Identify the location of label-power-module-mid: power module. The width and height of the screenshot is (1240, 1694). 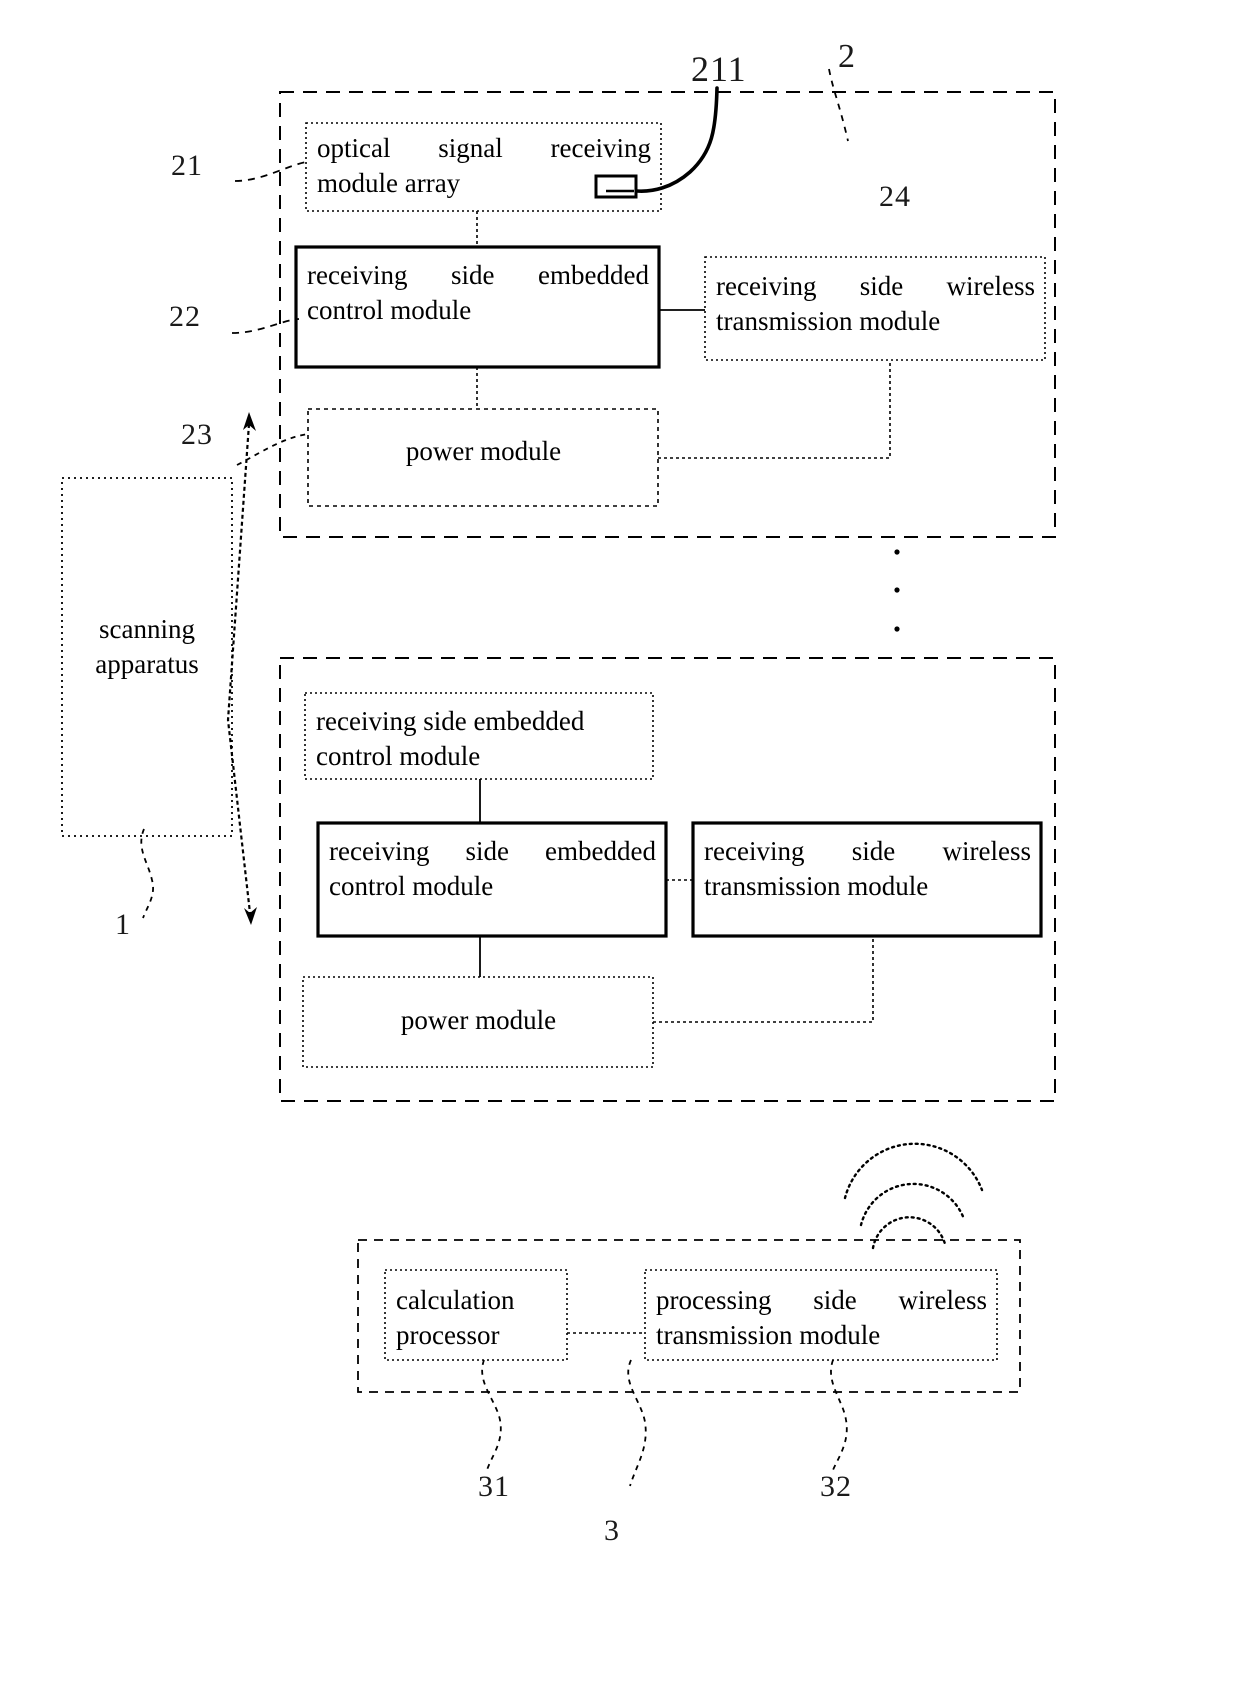
(478, 1020).